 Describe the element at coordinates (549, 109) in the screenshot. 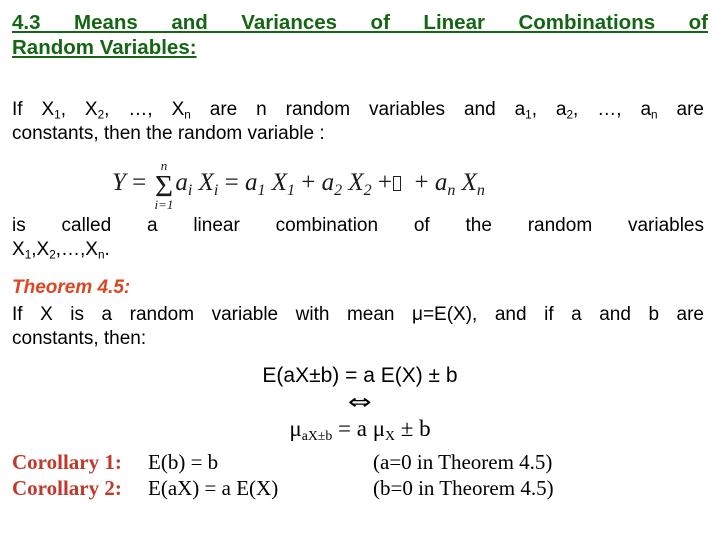

I see `intro-seg-a2: , a` at that location.